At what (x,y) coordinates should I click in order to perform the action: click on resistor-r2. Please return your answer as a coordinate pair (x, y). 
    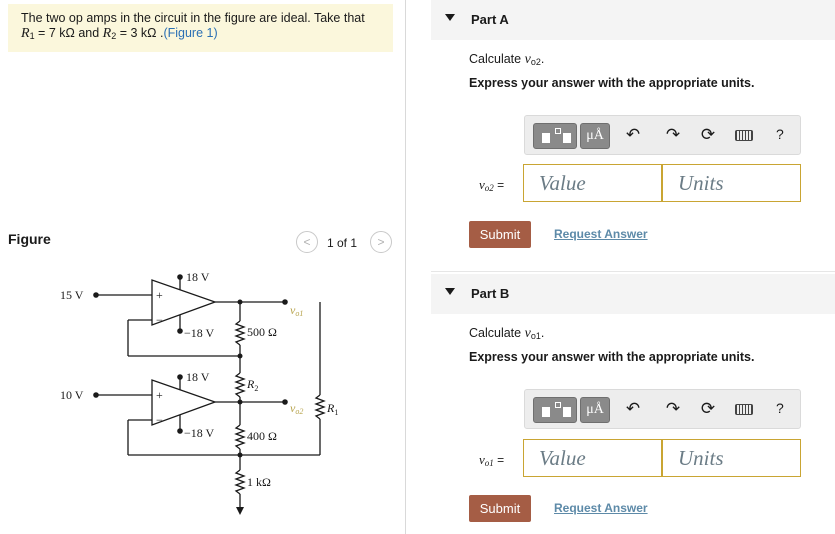
    Looking at the image, I should click on (240, 385).